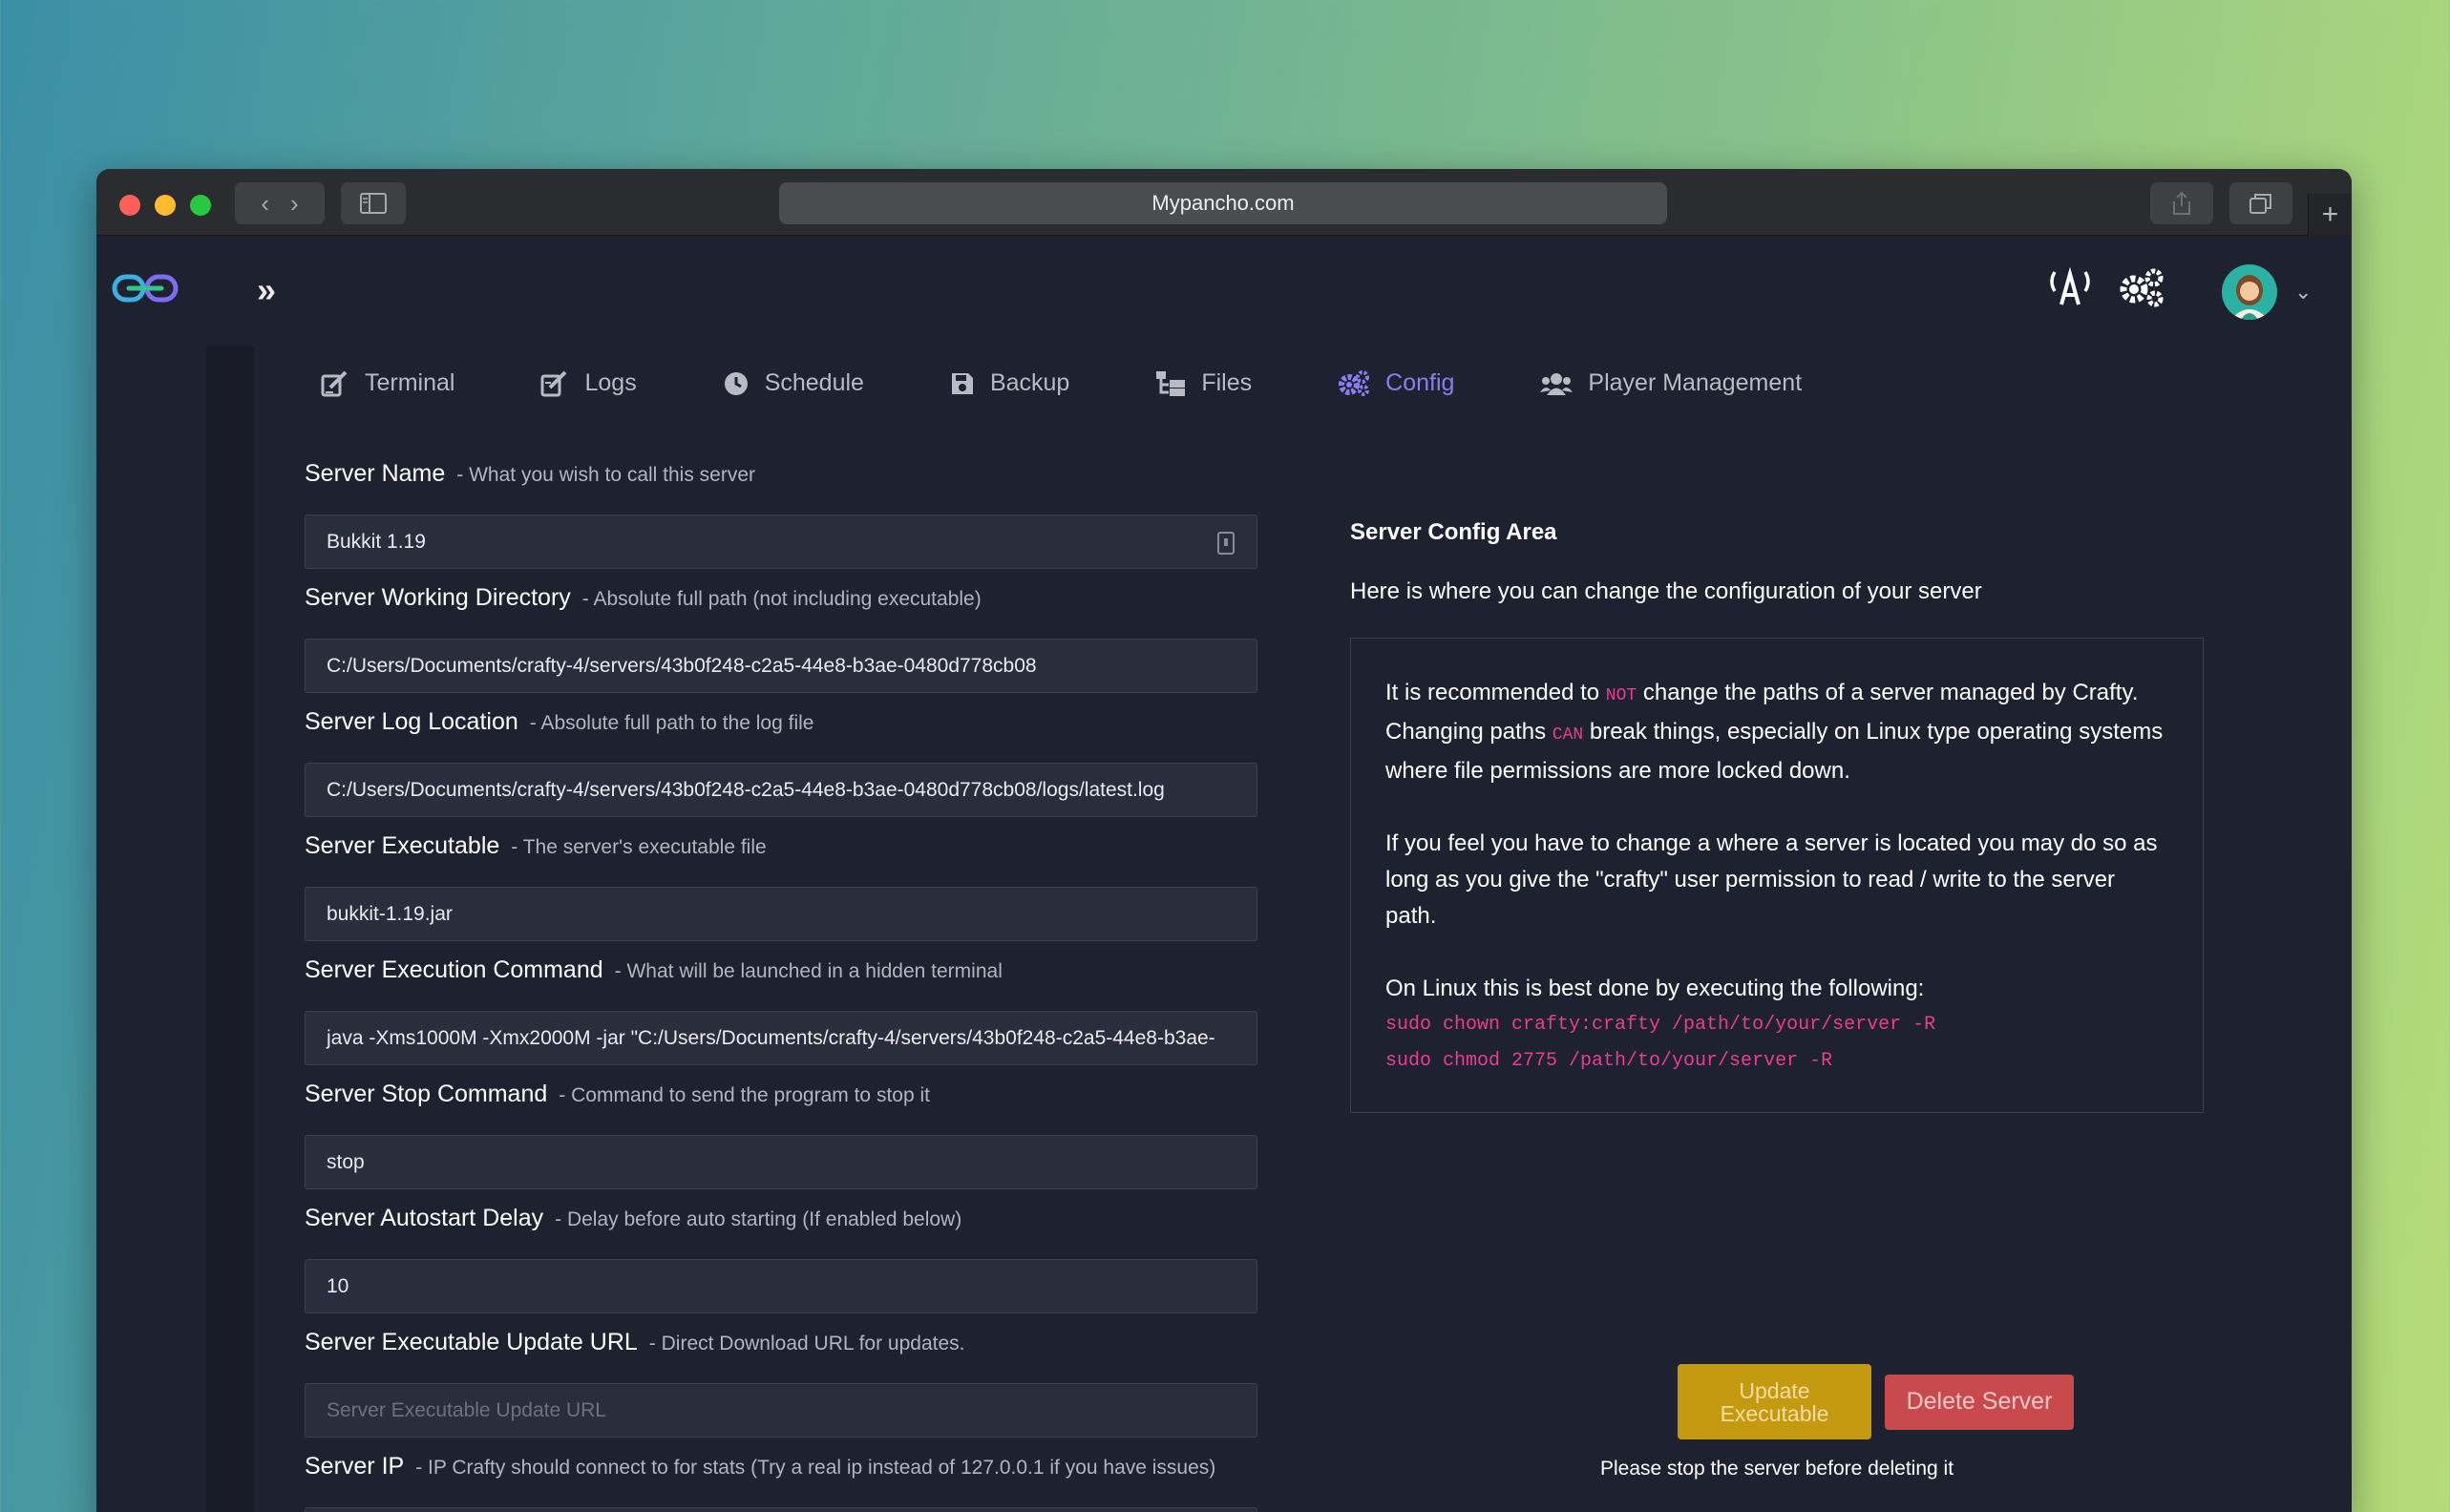 Image resolution: width=2450 pixels, height=1512 pixels. I want to click on users-icon, so click(1556, 383).